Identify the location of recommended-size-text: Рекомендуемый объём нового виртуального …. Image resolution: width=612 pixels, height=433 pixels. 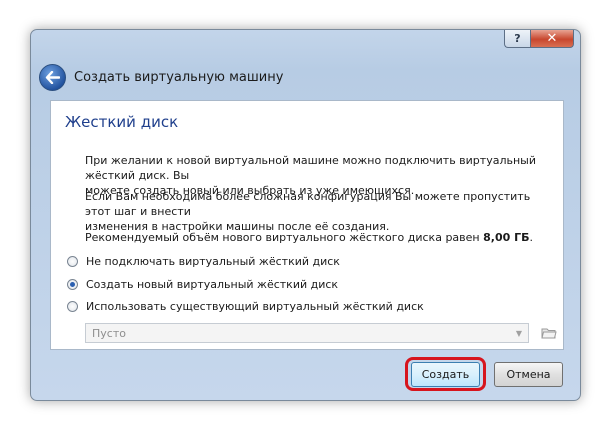
(320, 237).